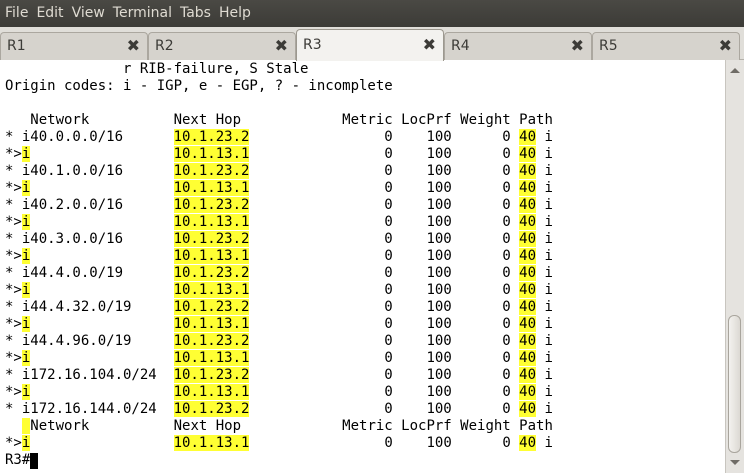  Describe the element at coordinates (608, 46) in the screenshot. I see `tab-label: R5` at that location.